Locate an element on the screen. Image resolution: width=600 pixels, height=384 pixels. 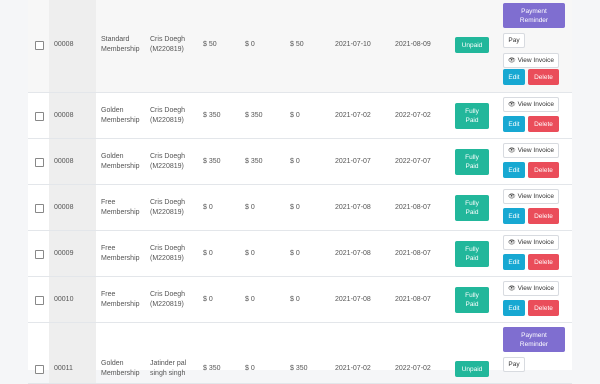
order-id: 00011 is located at coordinates (63, 368).